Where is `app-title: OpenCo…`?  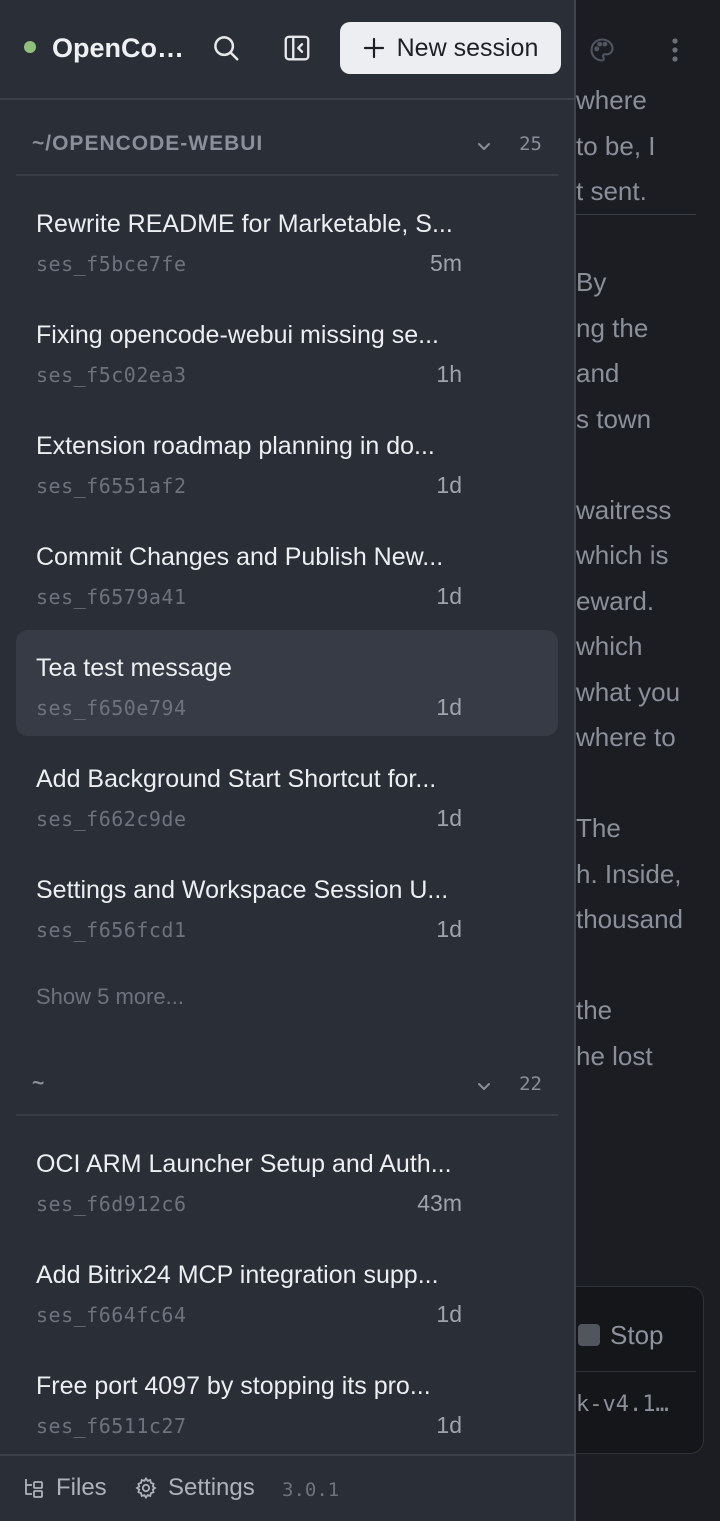 app-title: OpenCo… is located at coordinates (118, 48).